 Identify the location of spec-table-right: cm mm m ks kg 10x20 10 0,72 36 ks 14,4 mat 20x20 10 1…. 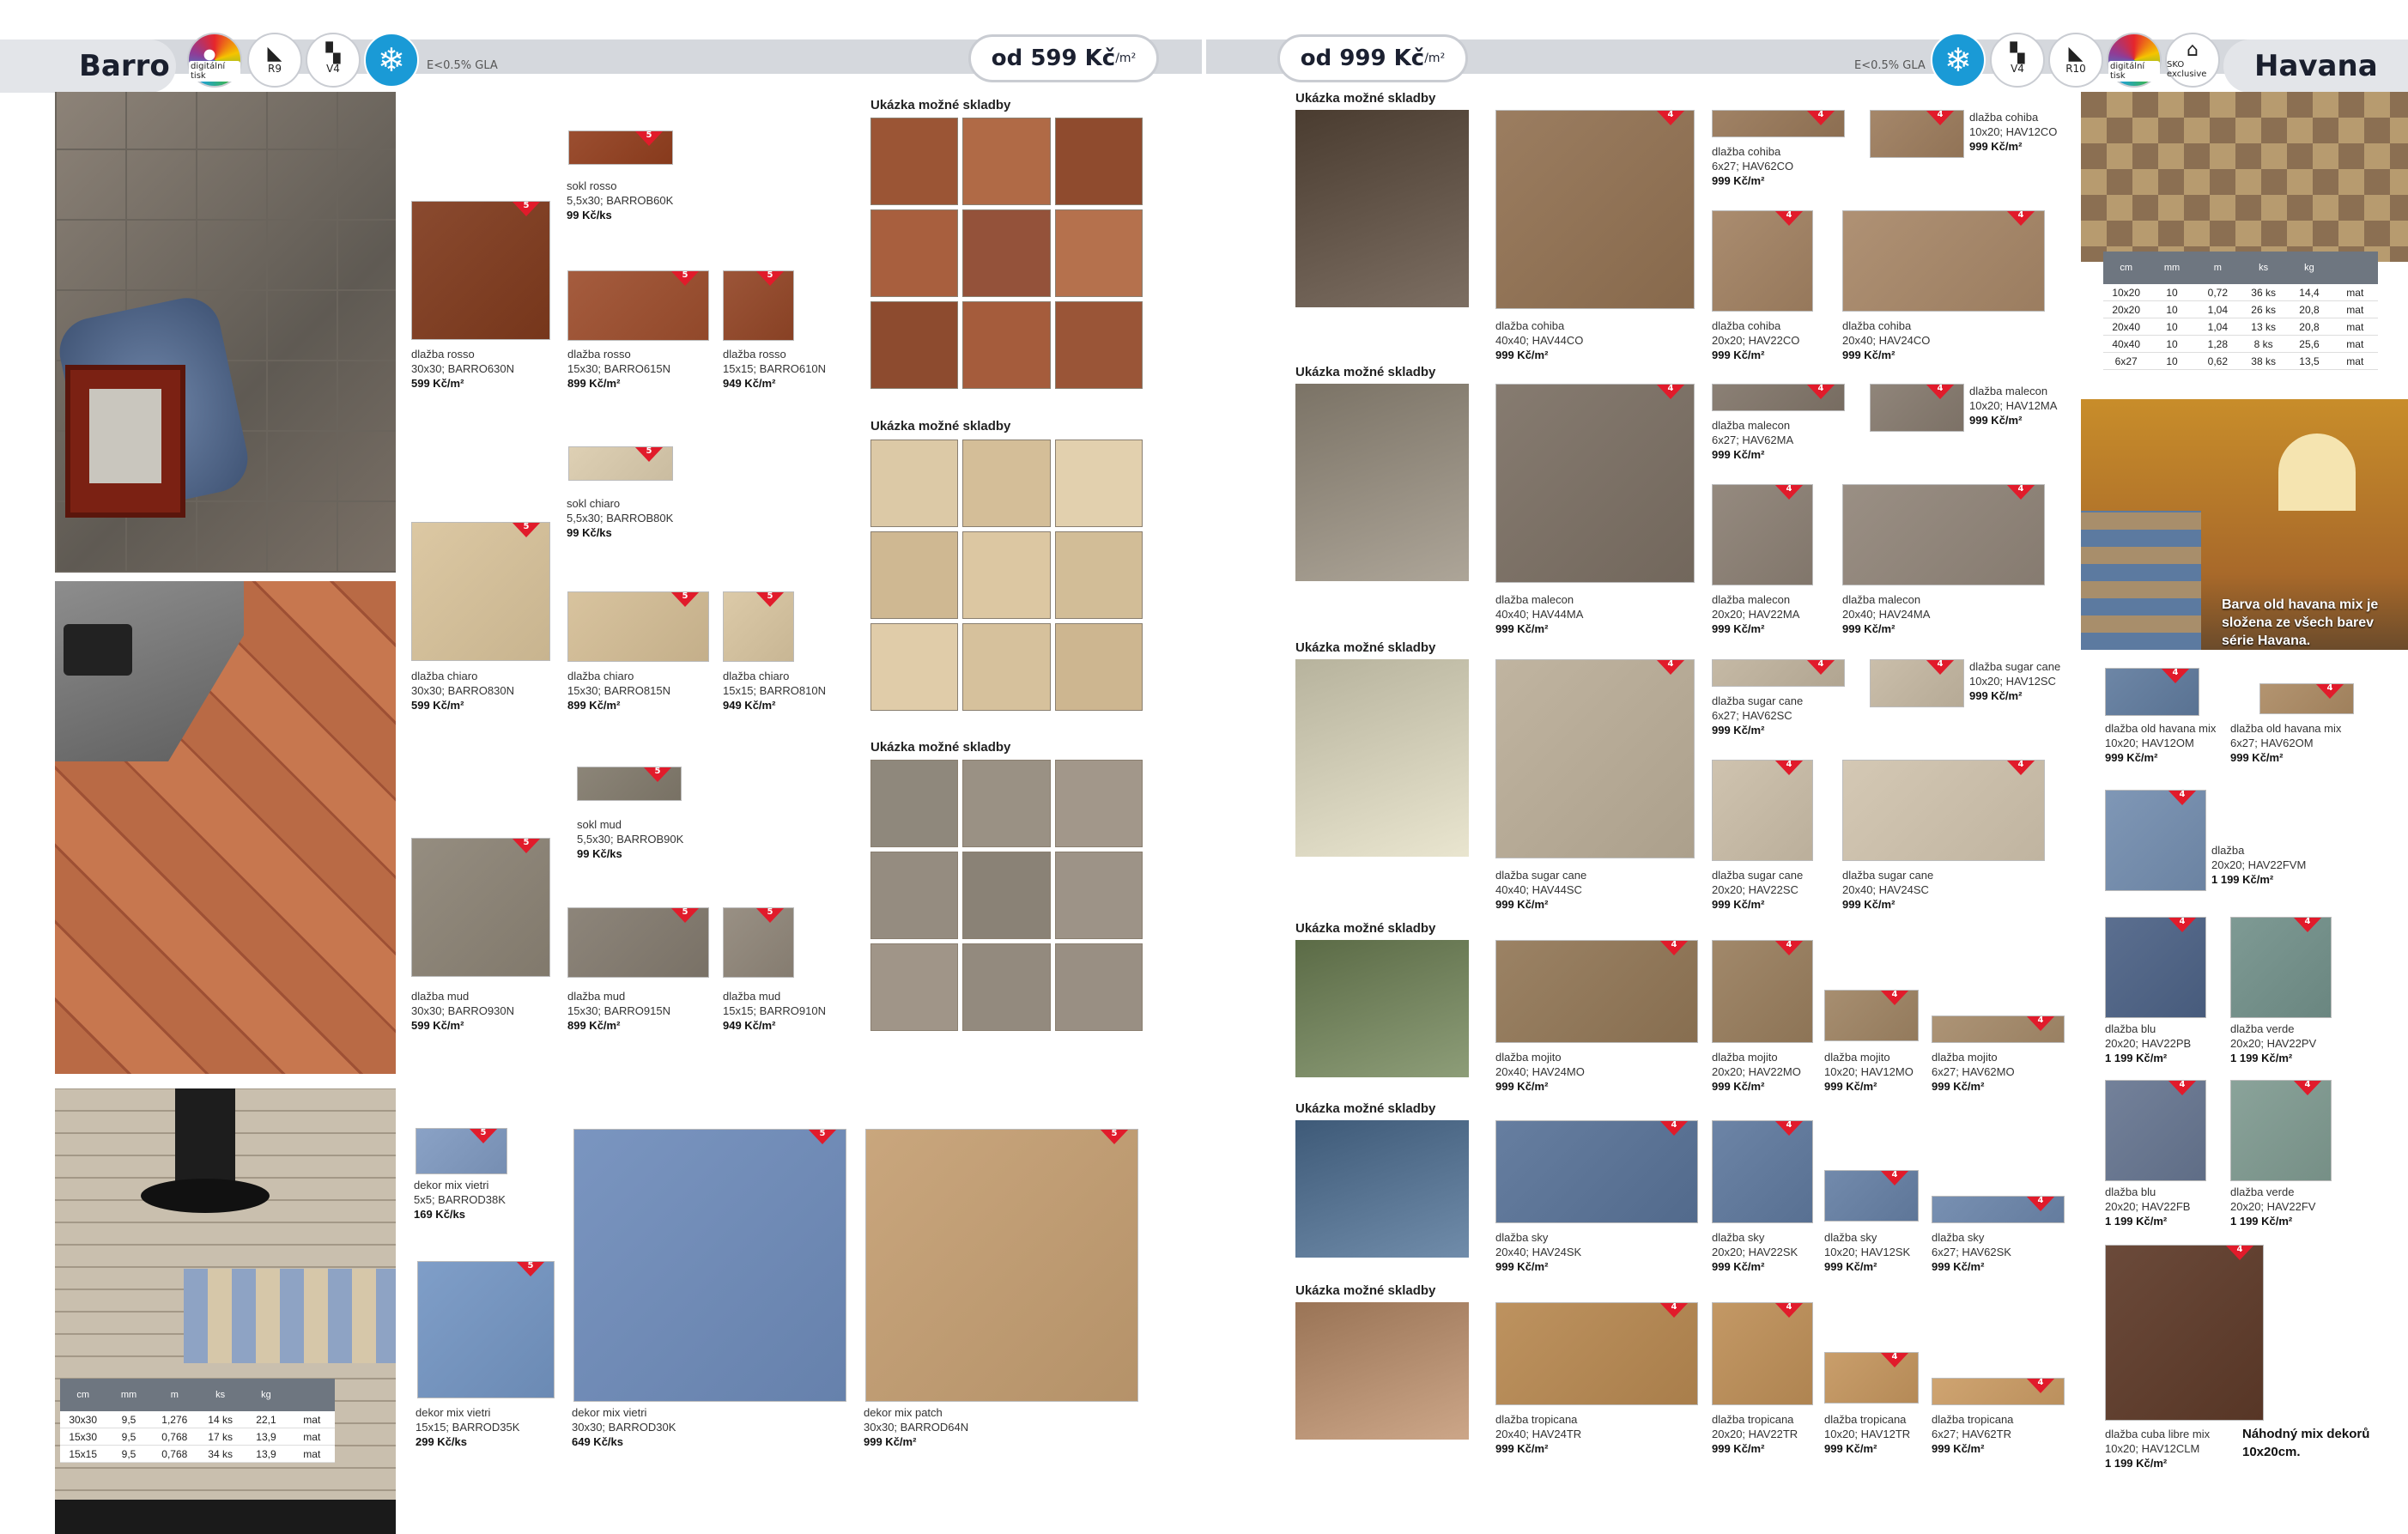
(2241, 311).